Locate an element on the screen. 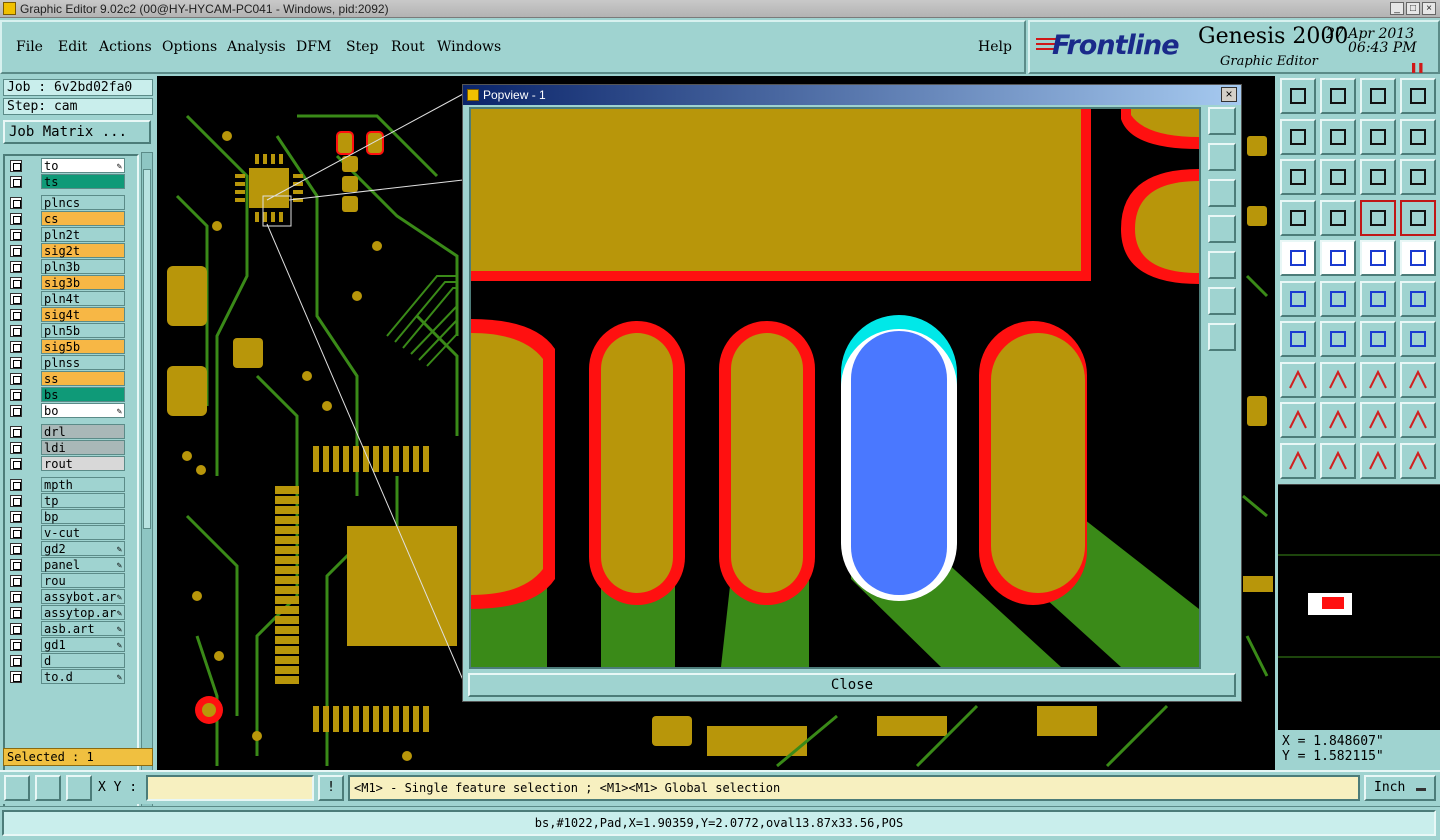  layer-name: panel ✎ is located at coordinates (83, 564).